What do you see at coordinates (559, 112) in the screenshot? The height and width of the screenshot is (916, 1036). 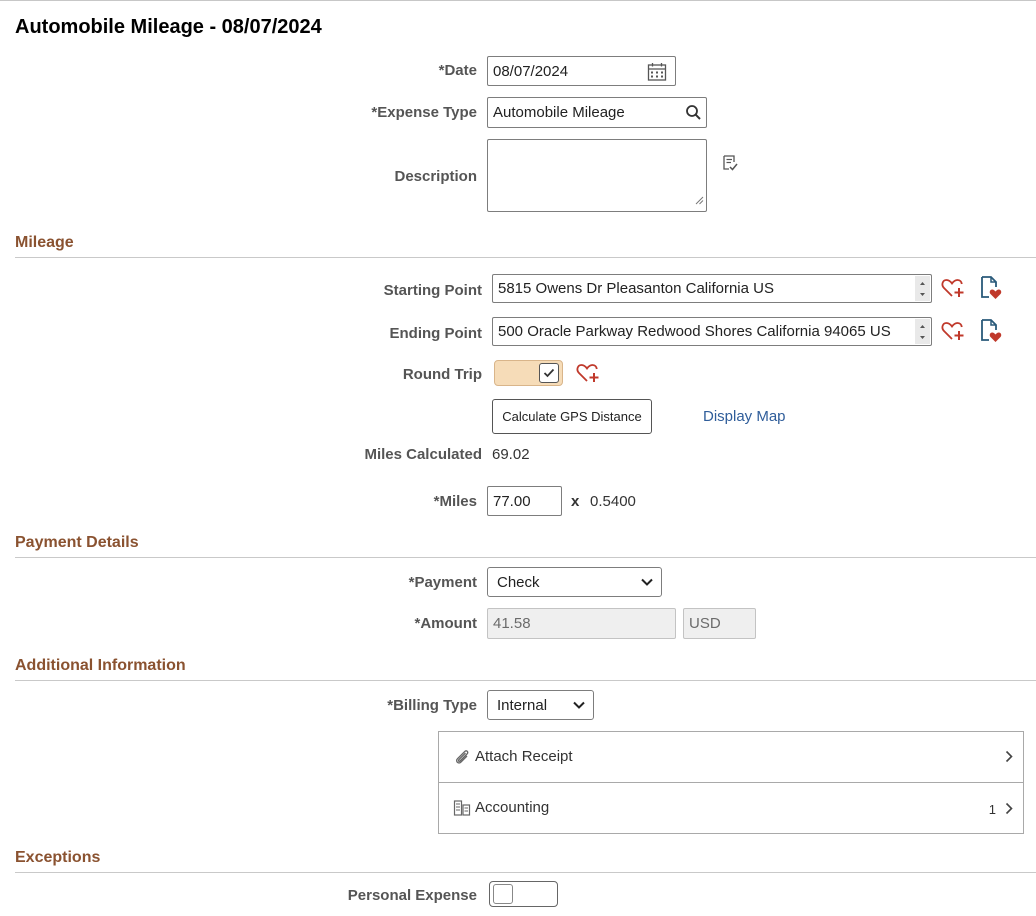 I see `expense-type-value: Automobile Mileage` at bounding box center [559, 112].